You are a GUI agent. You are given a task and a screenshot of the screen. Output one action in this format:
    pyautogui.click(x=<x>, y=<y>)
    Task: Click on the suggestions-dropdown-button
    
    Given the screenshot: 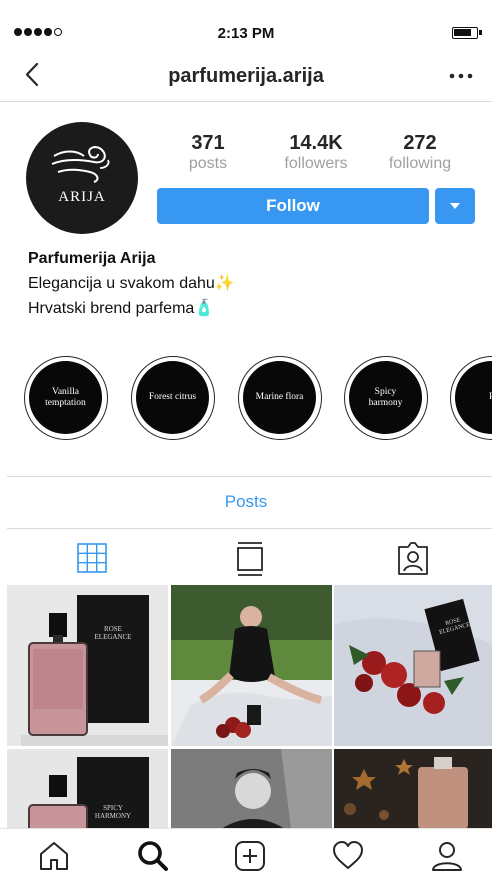 What is the action you would take?
    pyautogui.click(x=455, y=206)
    